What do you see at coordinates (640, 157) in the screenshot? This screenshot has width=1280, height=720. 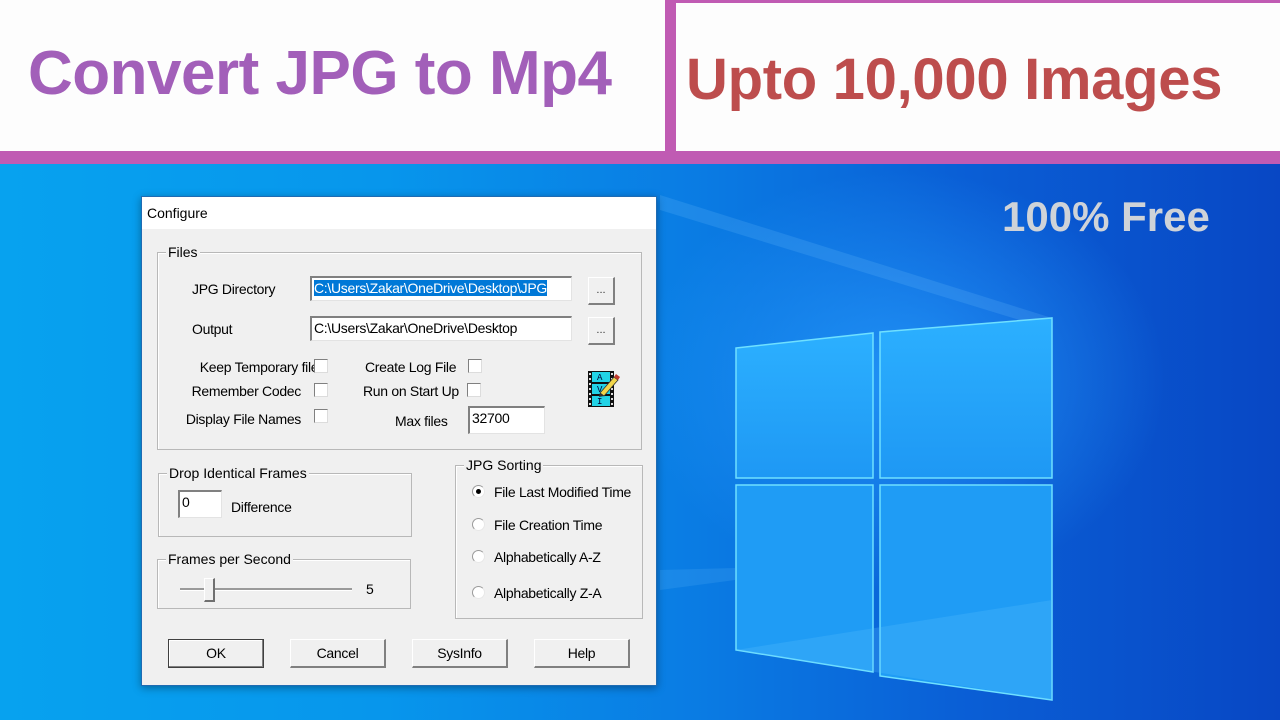 I see `banner-accent-bar` at bounding box center [640, 157].